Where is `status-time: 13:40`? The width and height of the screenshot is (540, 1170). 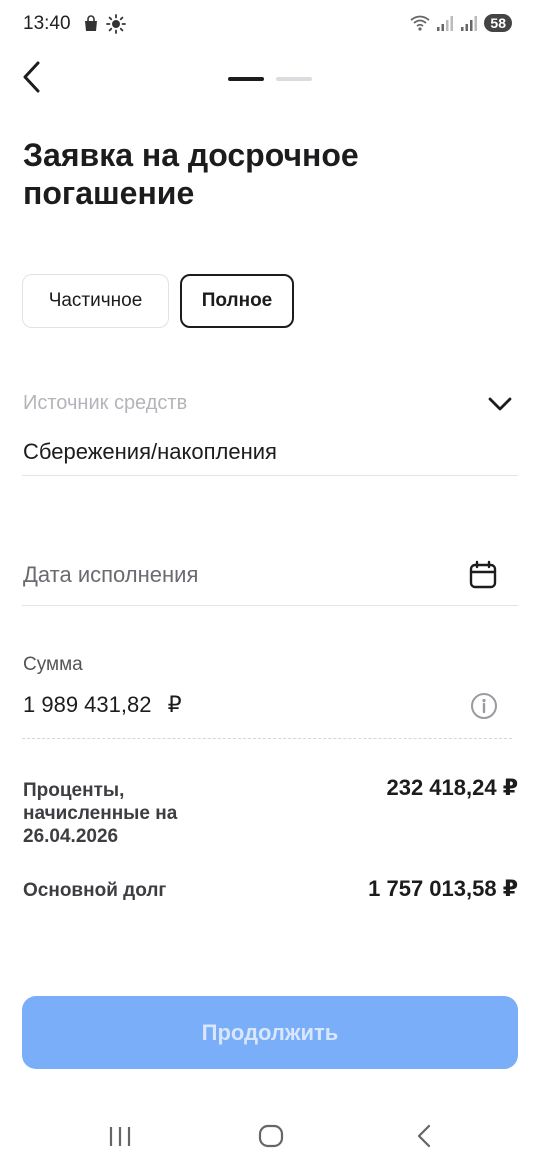
status-time: 13:40 is located at coordinates (47, 23).